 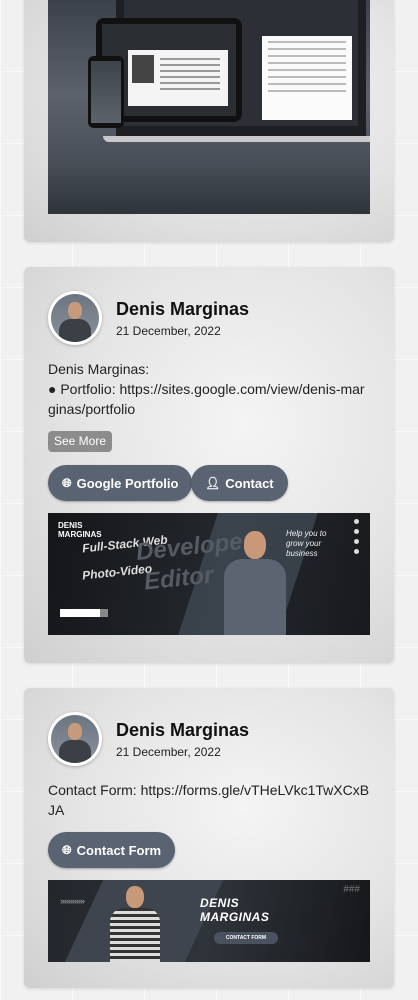 I want to click on contact-button: 👤︎ Contact, so click(x=239, y=483).